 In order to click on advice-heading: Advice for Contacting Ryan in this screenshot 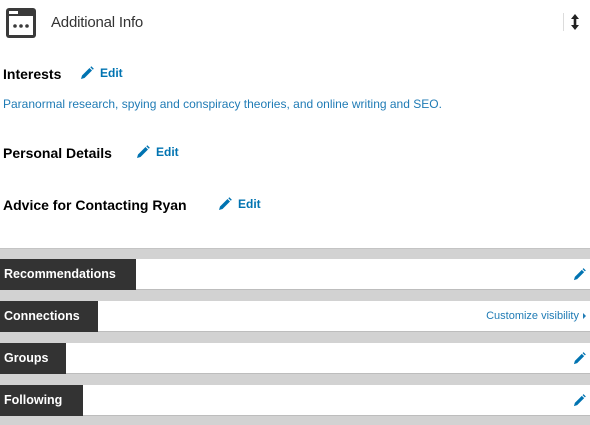, I will do `click(95, 205)`.